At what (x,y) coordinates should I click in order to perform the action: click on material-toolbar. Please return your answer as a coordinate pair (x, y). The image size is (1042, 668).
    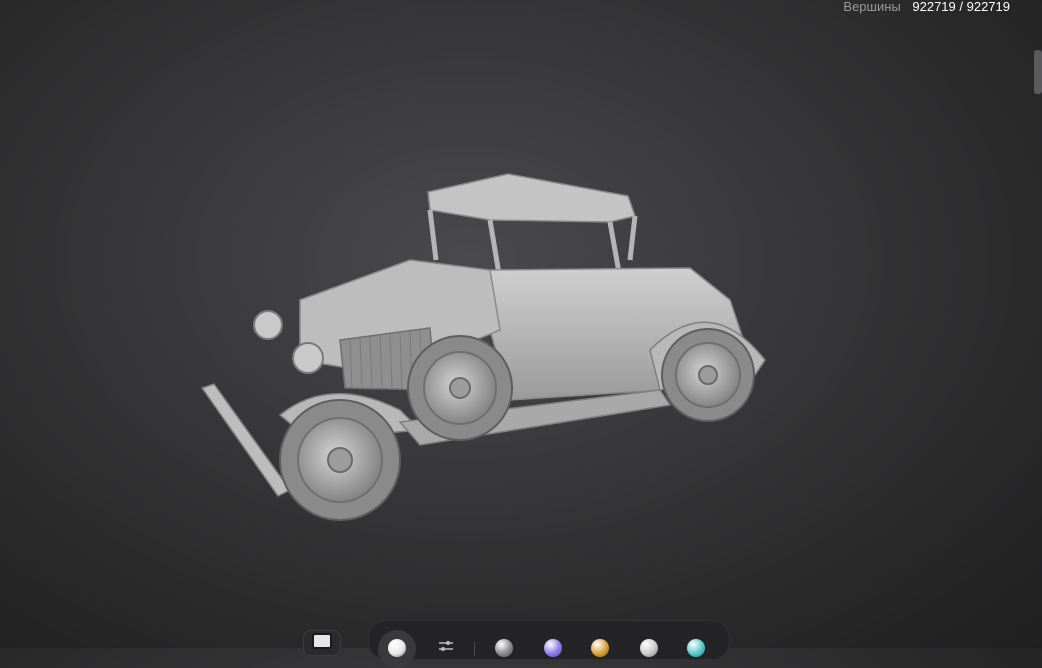
    Looking at the image, I should click on (549, 644).